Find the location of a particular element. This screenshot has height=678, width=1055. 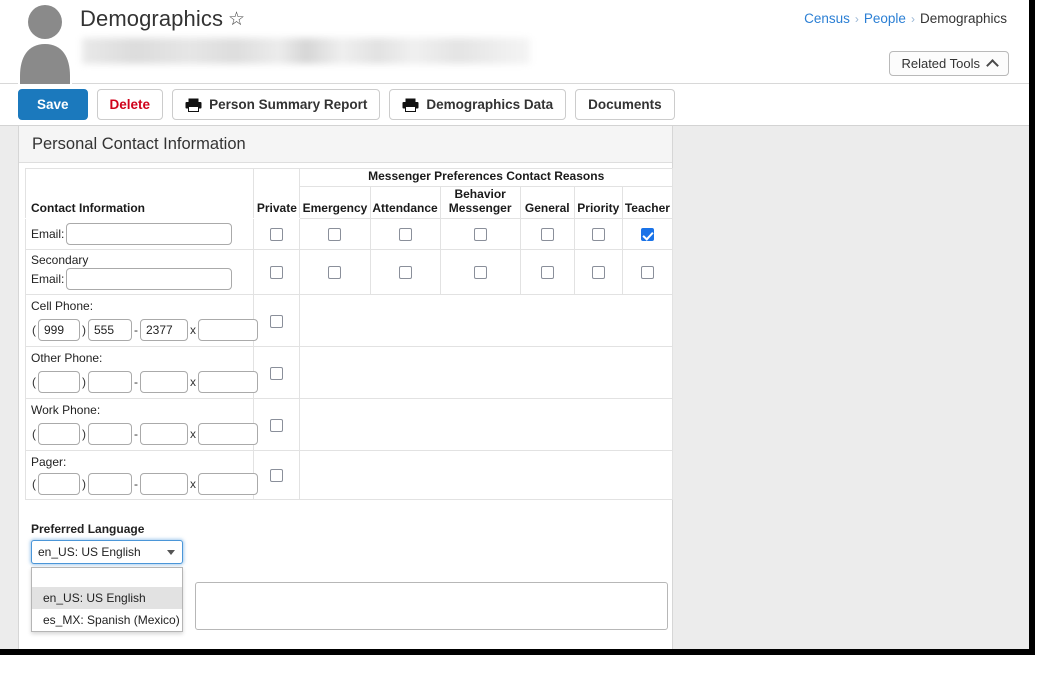

work-phone-ext-input is located at coordinates (228, 434).